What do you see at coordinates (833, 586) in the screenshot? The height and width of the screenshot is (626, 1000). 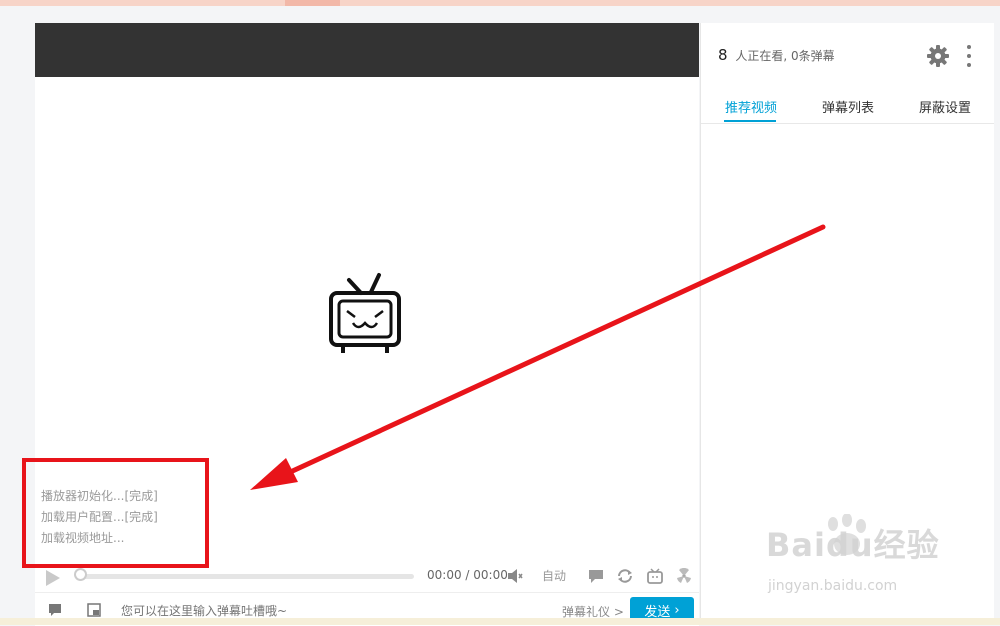 I see `watermark-url: jingyan.baidu.com` at bounding box center [833, 586].